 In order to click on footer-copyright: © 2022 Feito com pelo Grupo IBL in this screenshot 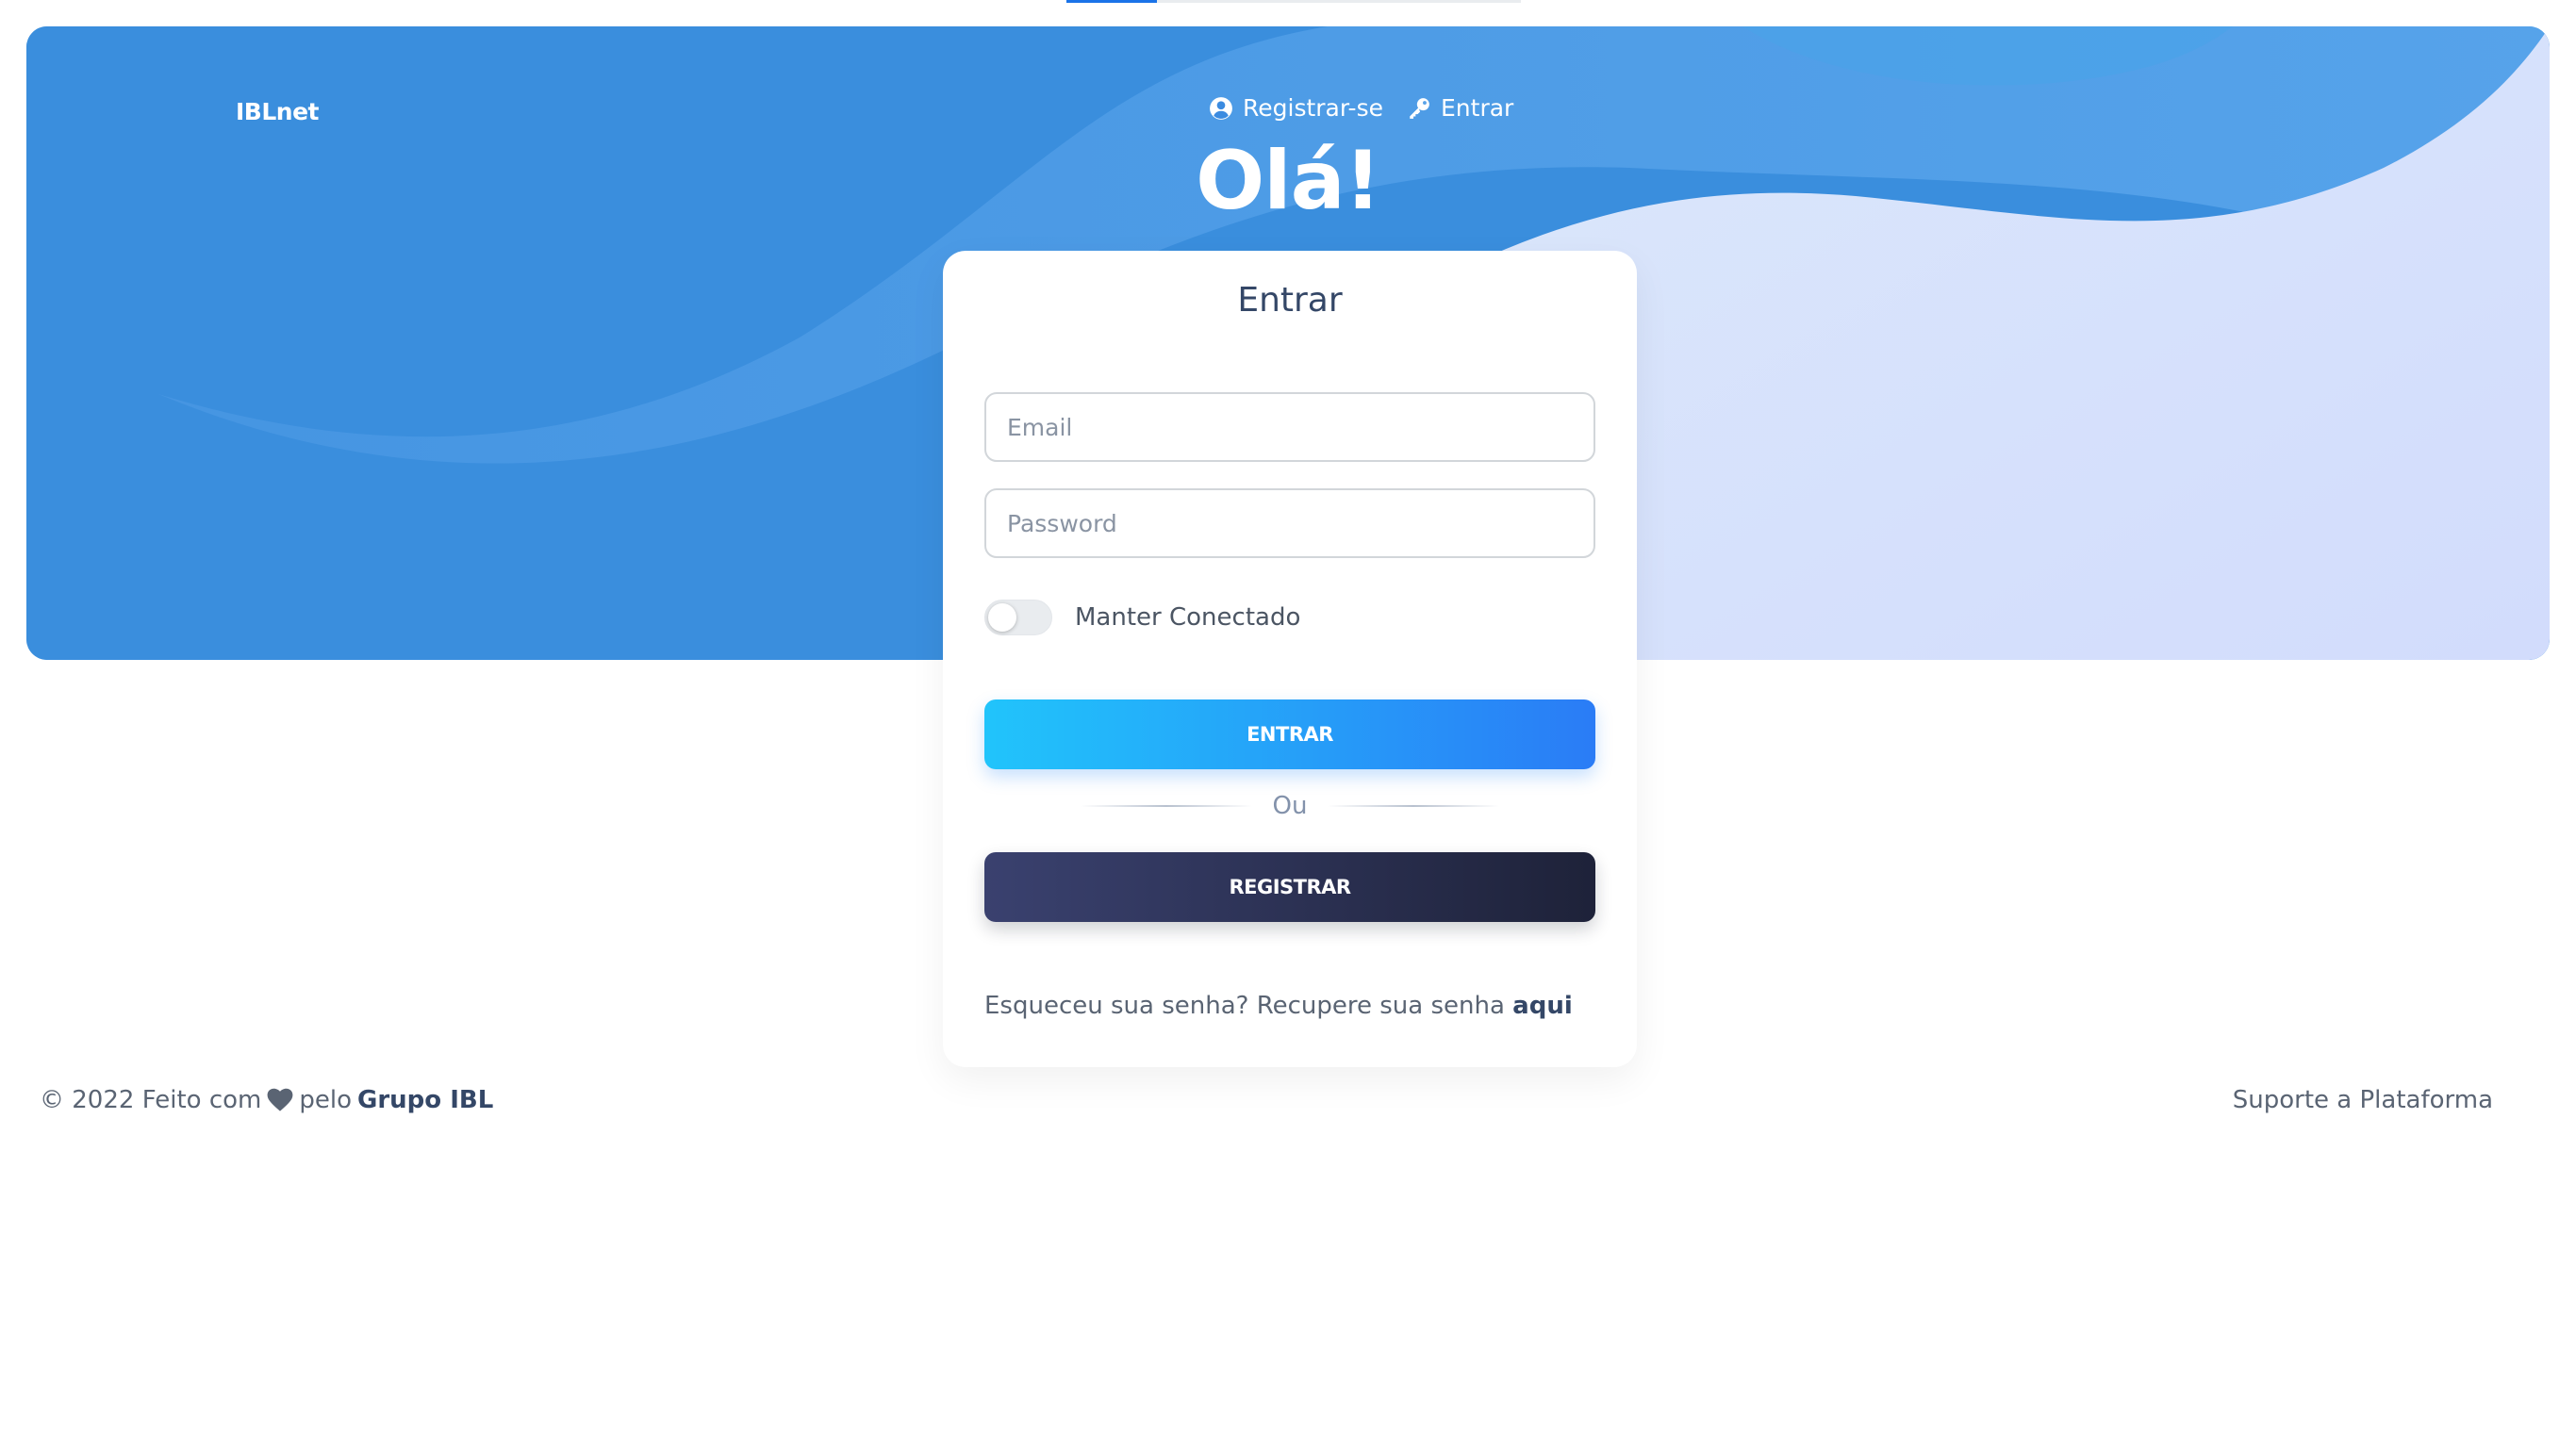, I will do `click(266, 1100)`.